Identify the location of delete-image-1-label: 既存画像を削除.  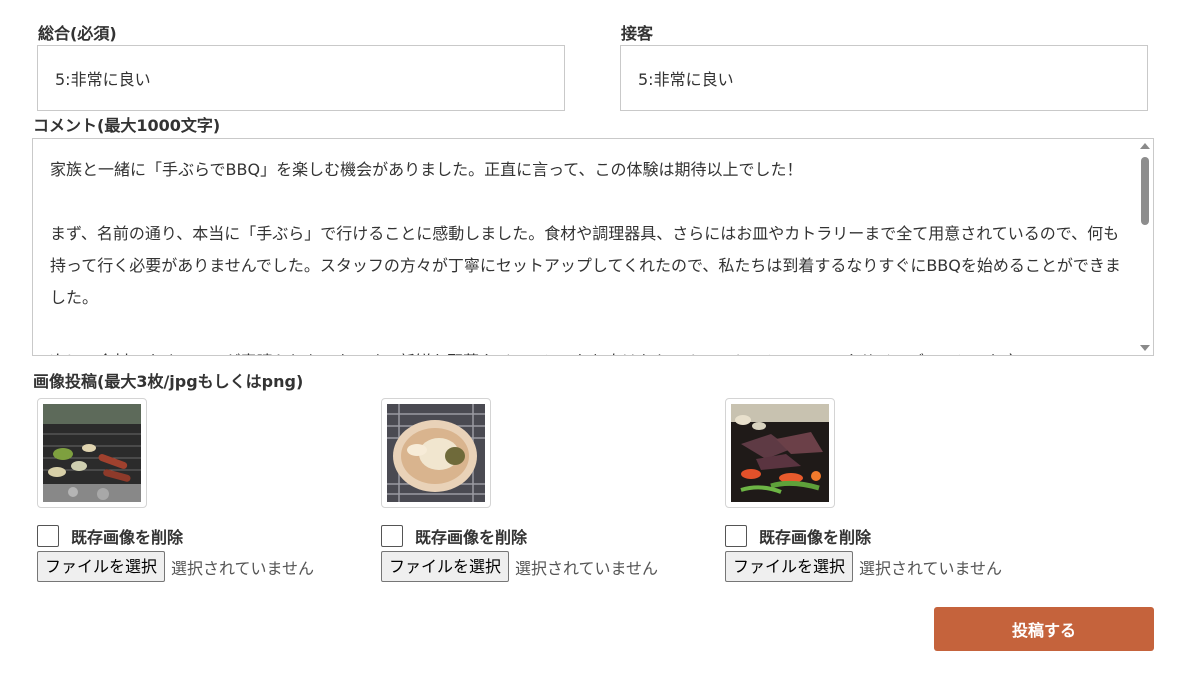
(127, 537).